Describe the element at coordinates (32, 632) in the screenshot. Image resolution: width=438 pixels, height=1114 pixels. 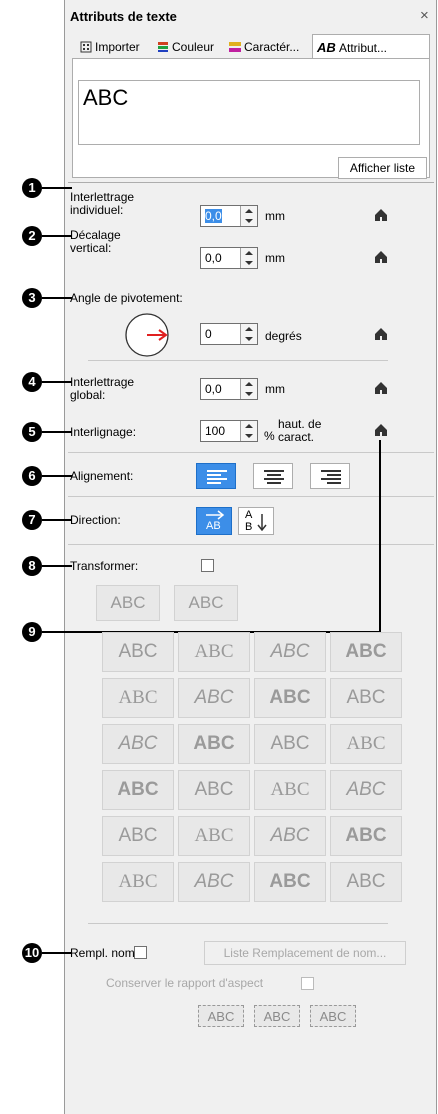
I see `callout-9: 9` at that location.